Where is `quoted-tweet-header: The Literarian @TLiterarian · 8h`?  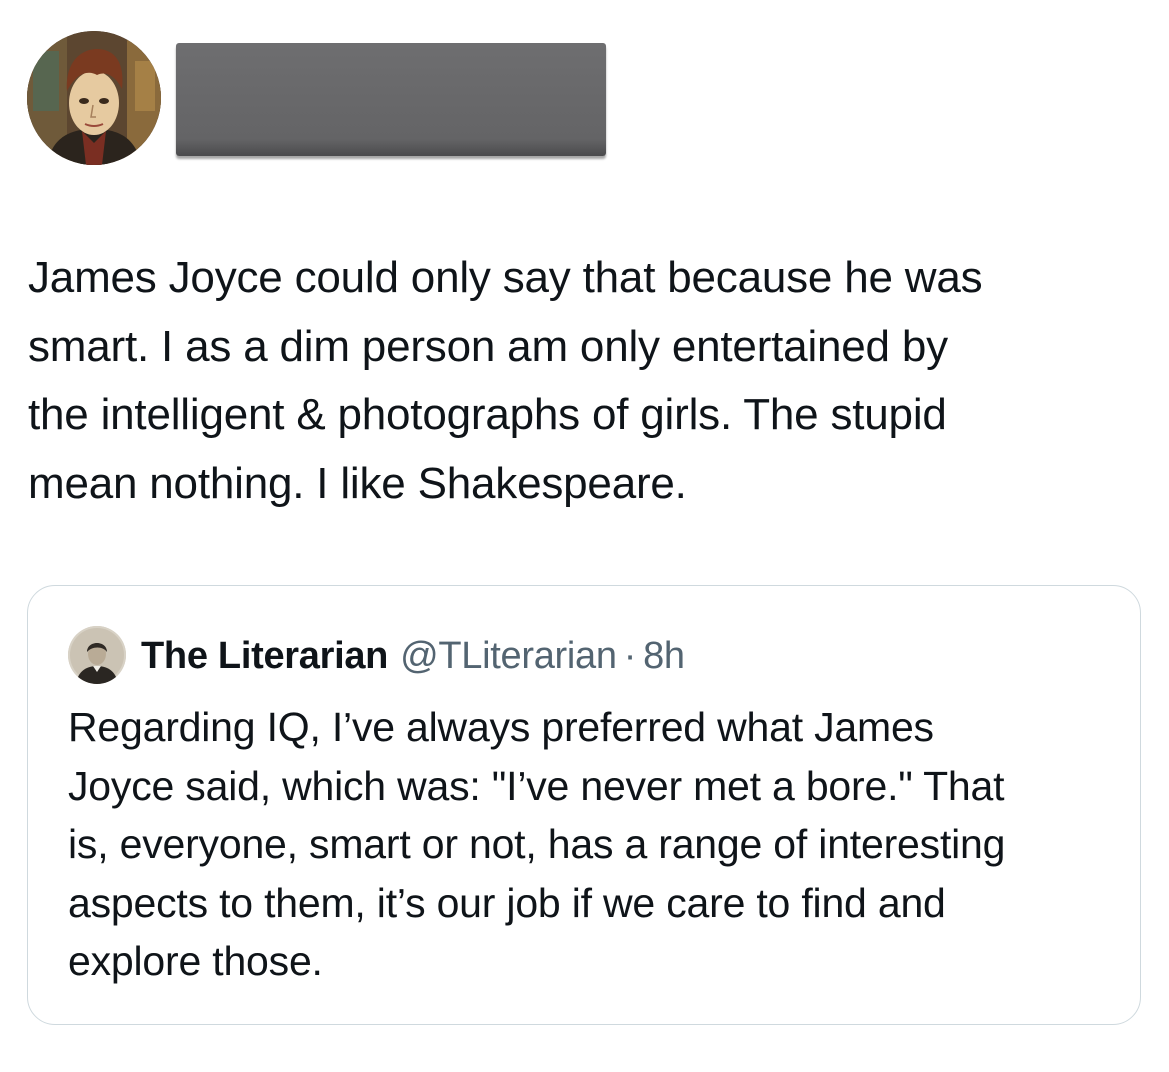 quoted-tweet-header: The Literarian @TLiterarian · 8h is located at coordinates (413, 656).